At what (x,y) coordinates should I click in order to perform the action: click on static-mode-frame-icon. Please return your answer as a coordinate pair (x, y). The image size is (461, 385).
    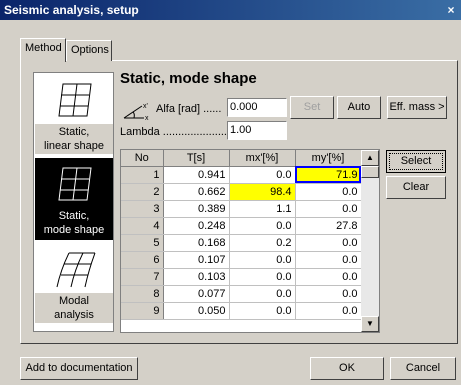
    Looking at the image, I should click on (75, 184).